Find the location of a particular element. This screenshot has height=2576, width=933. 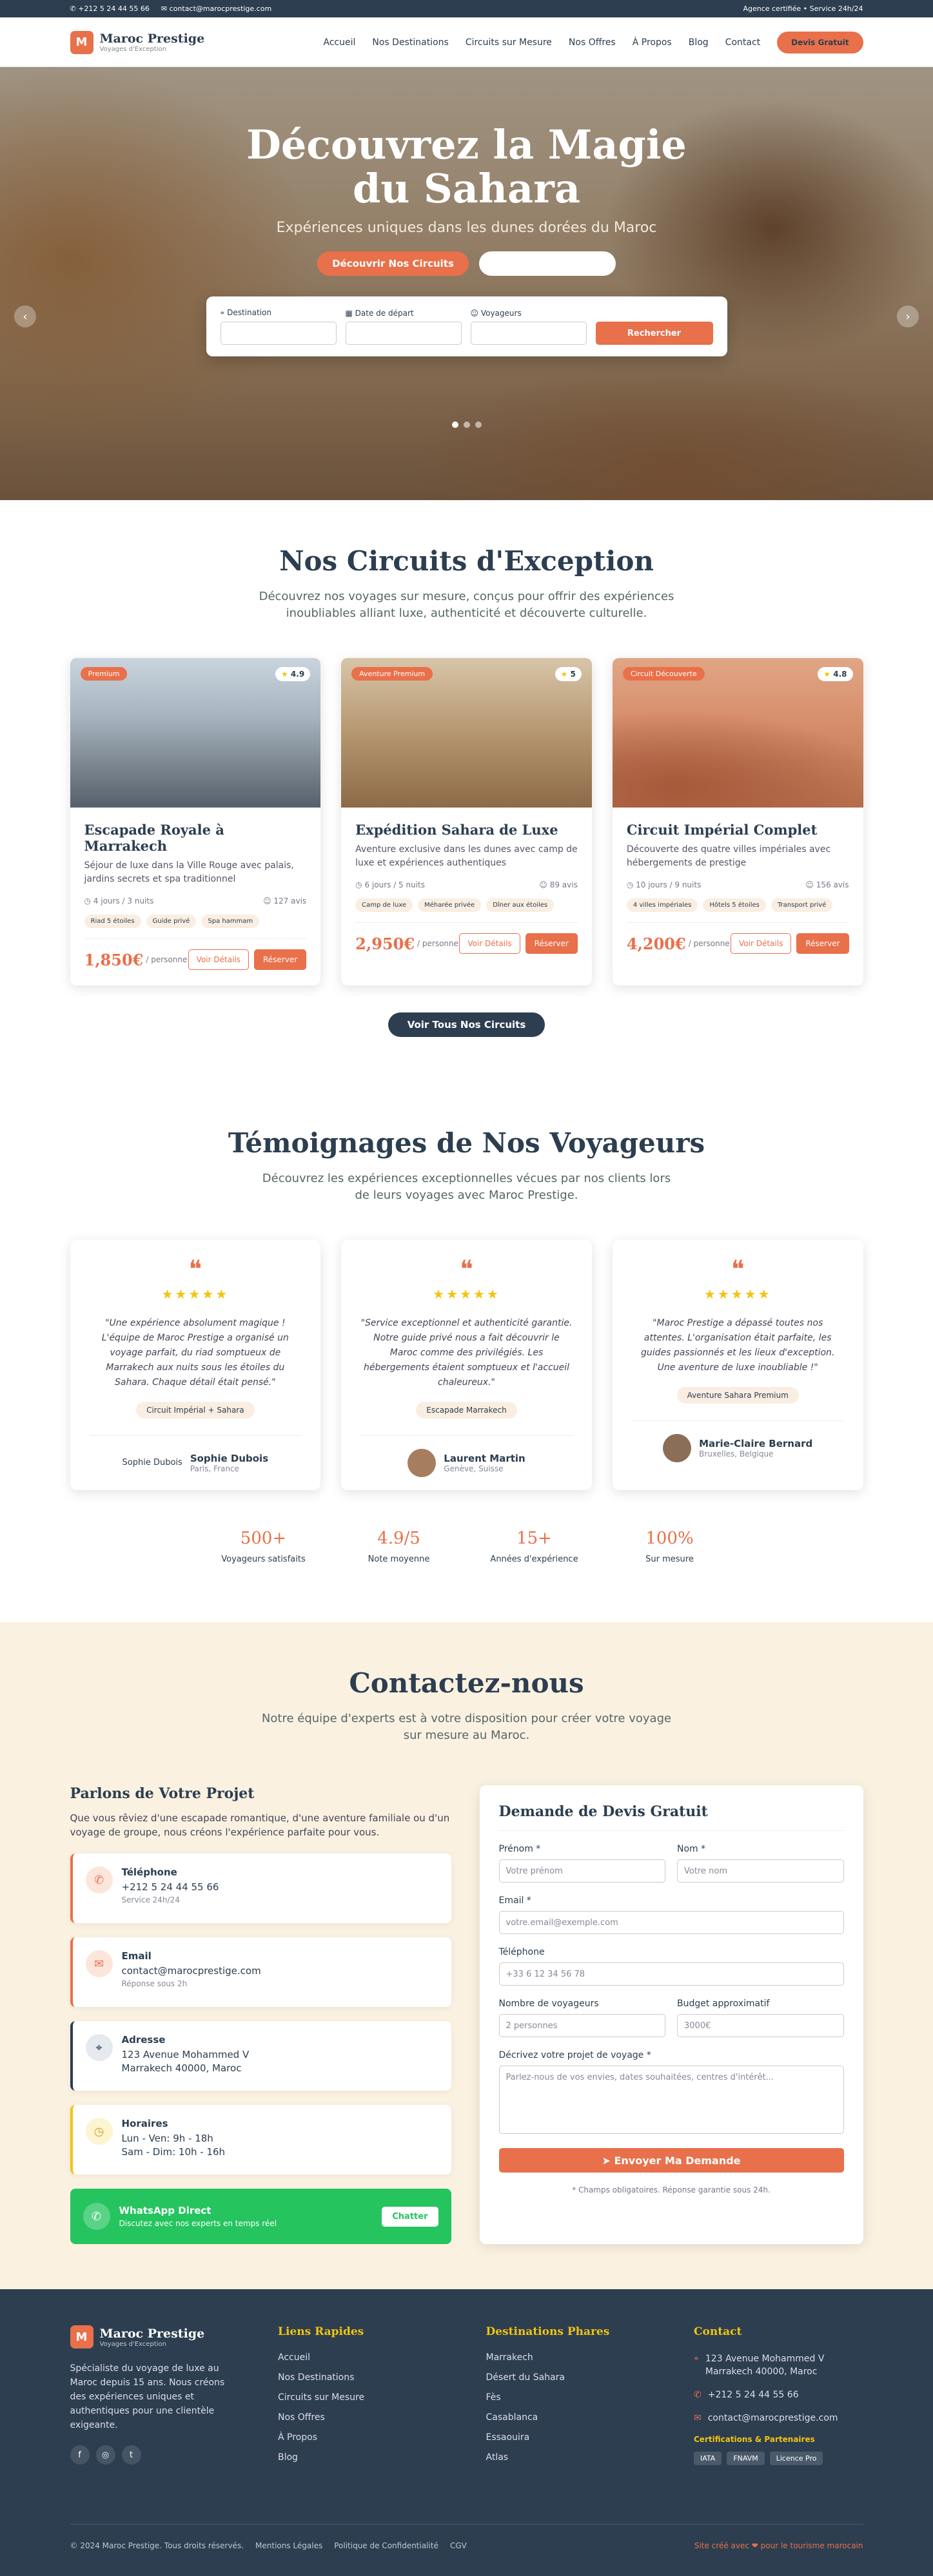

nav-accueil: Accueil is located at coordinates (339, 42).